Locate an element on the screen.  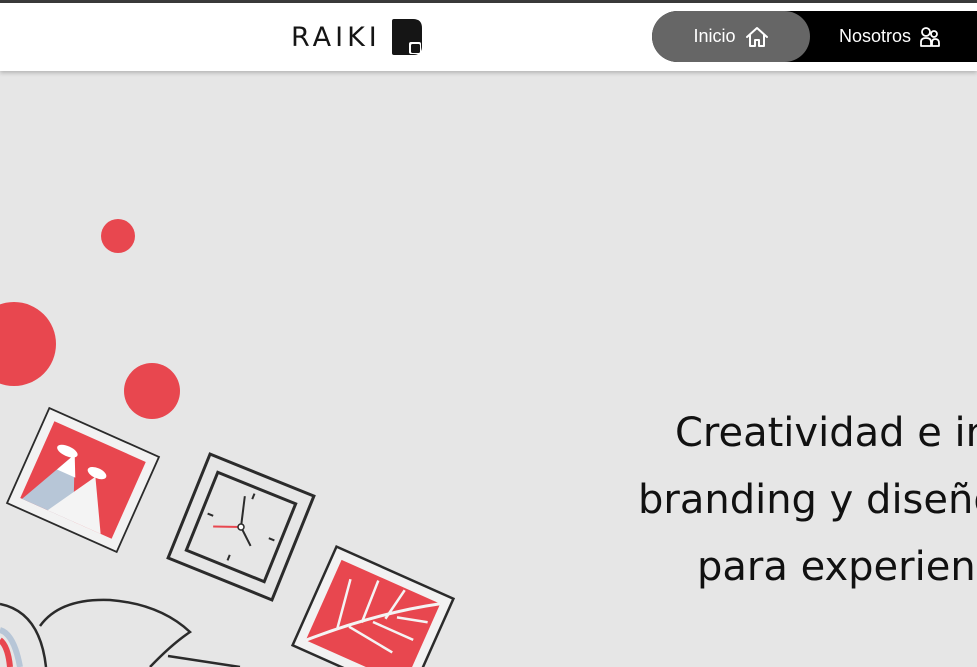
red-dot-large is located at coordinates (28, 344).